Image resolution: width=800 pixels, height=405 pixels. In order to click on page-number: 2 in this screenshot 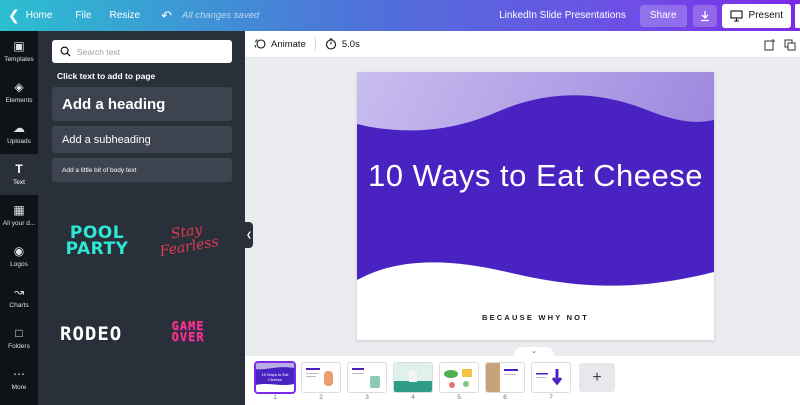, I will do `click(321, 397)`.